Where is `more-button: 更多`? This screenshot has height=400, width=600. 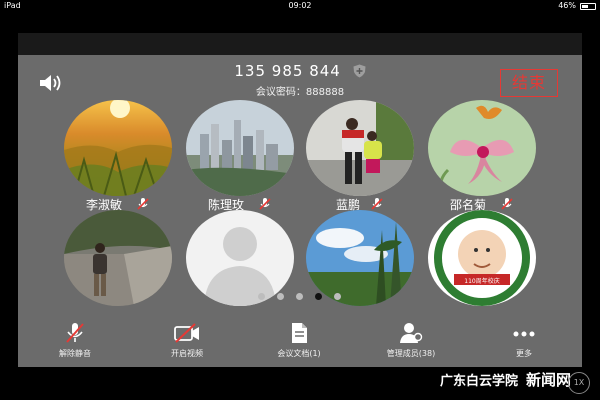
more-button: 更多 is located at coordinates (524, 340).